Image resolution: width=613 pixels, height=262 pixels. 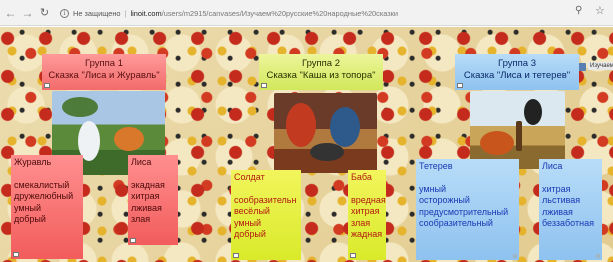 I want to click on group3-title: Группа 3, so click(x=517, y=63).